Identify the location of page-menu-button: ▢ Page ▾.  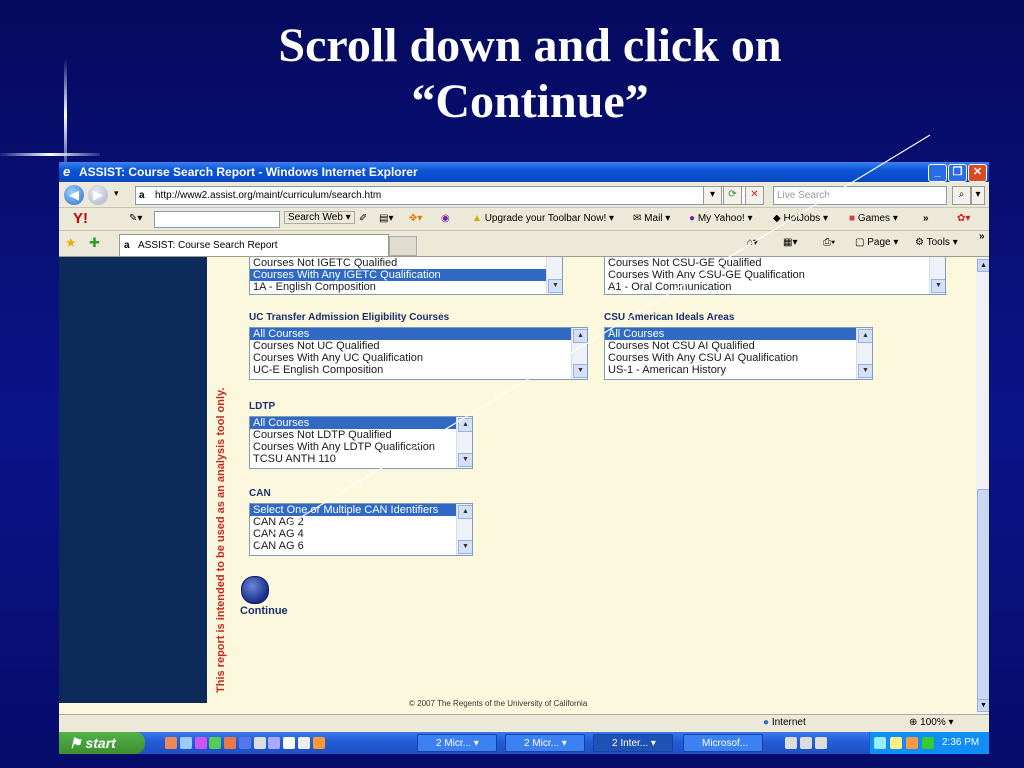
(876, 242).